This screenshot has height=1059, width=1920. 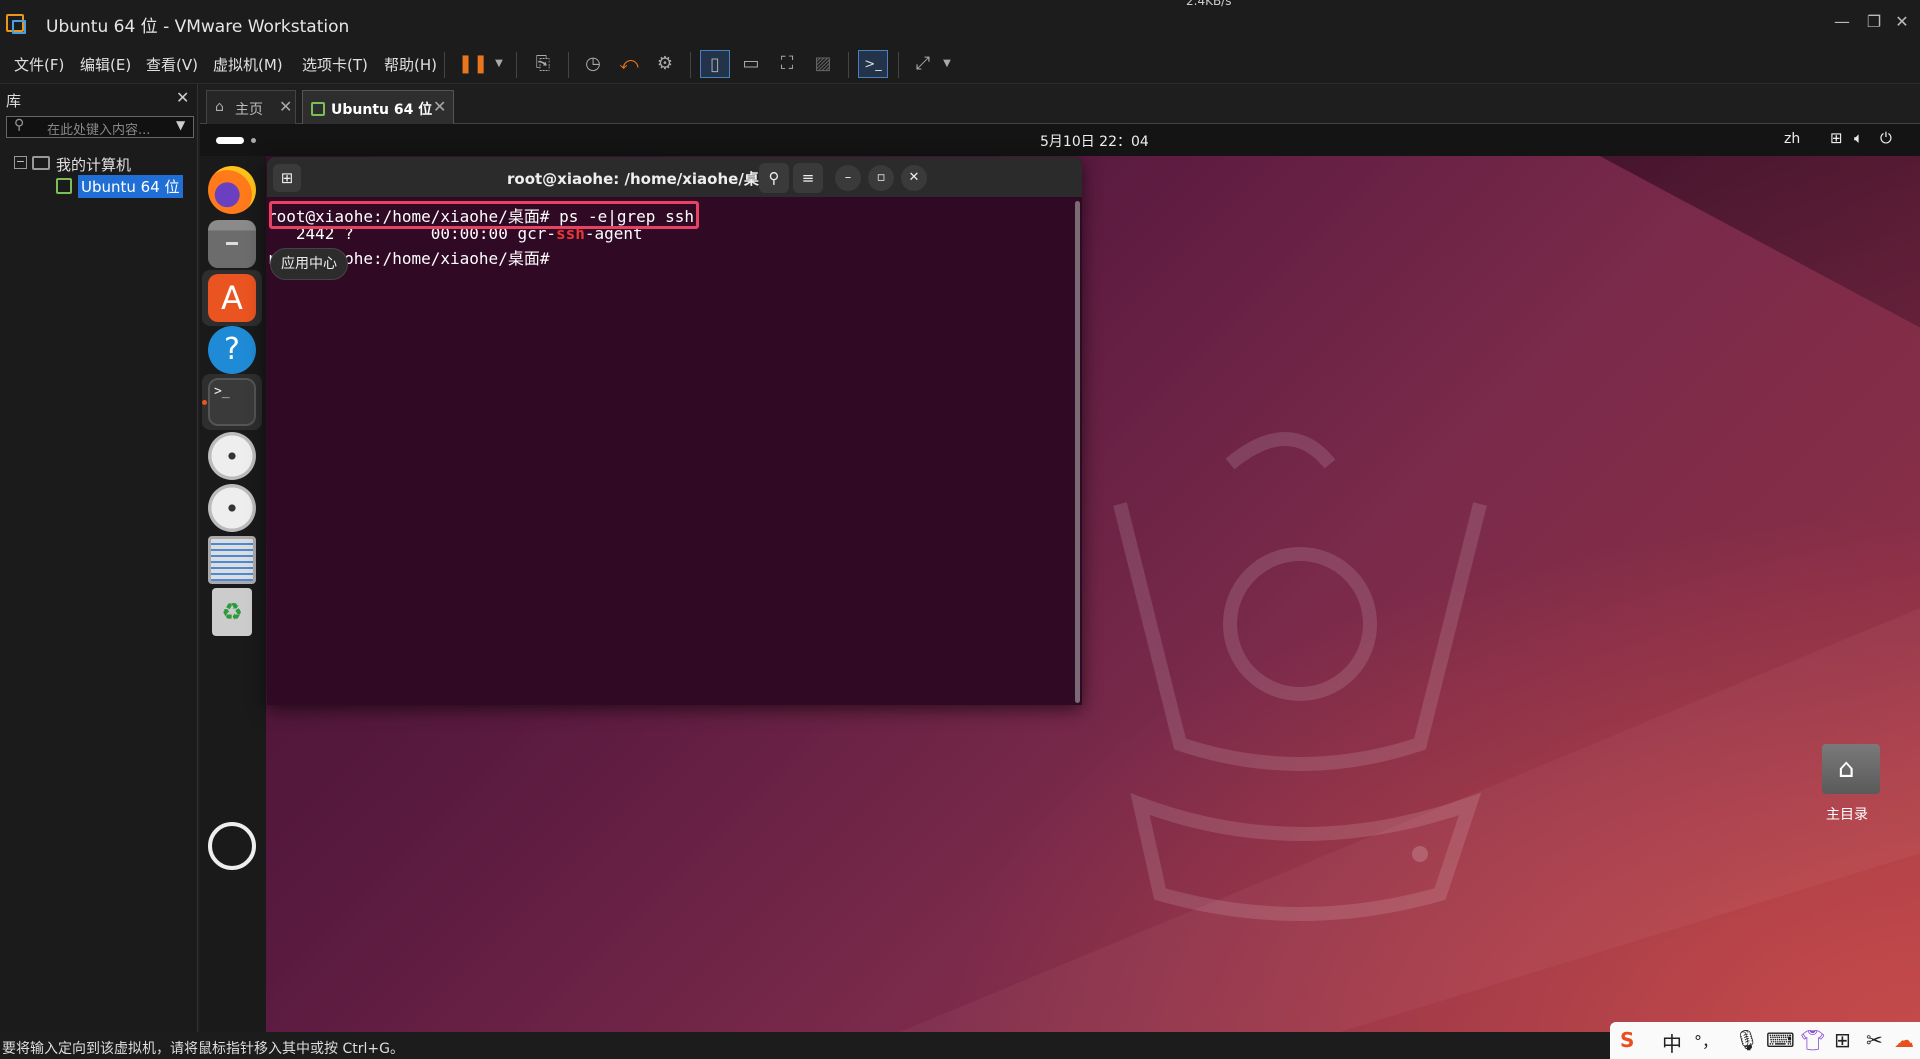 I want to click on skin-icon: 👕︎, so click(x=1812, y=1040).